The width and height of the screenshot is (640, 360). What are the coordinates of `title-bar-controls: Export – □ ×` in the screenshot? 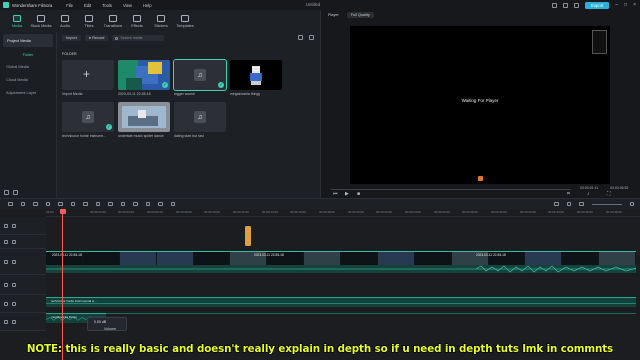 It's located at (596, 5).